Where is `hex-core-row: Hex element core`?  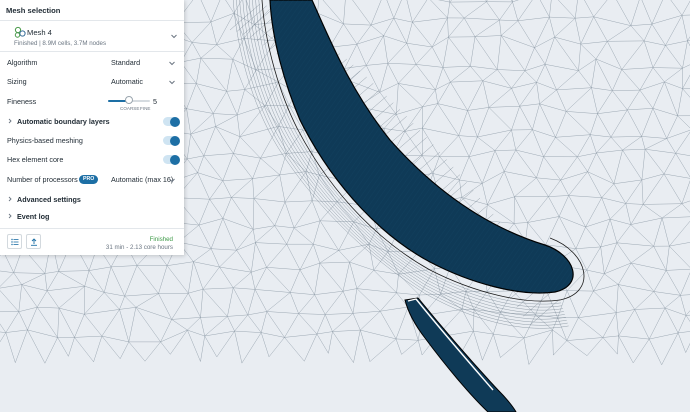
hex-core-row: Hex element core is located at coordinates (92, 159).